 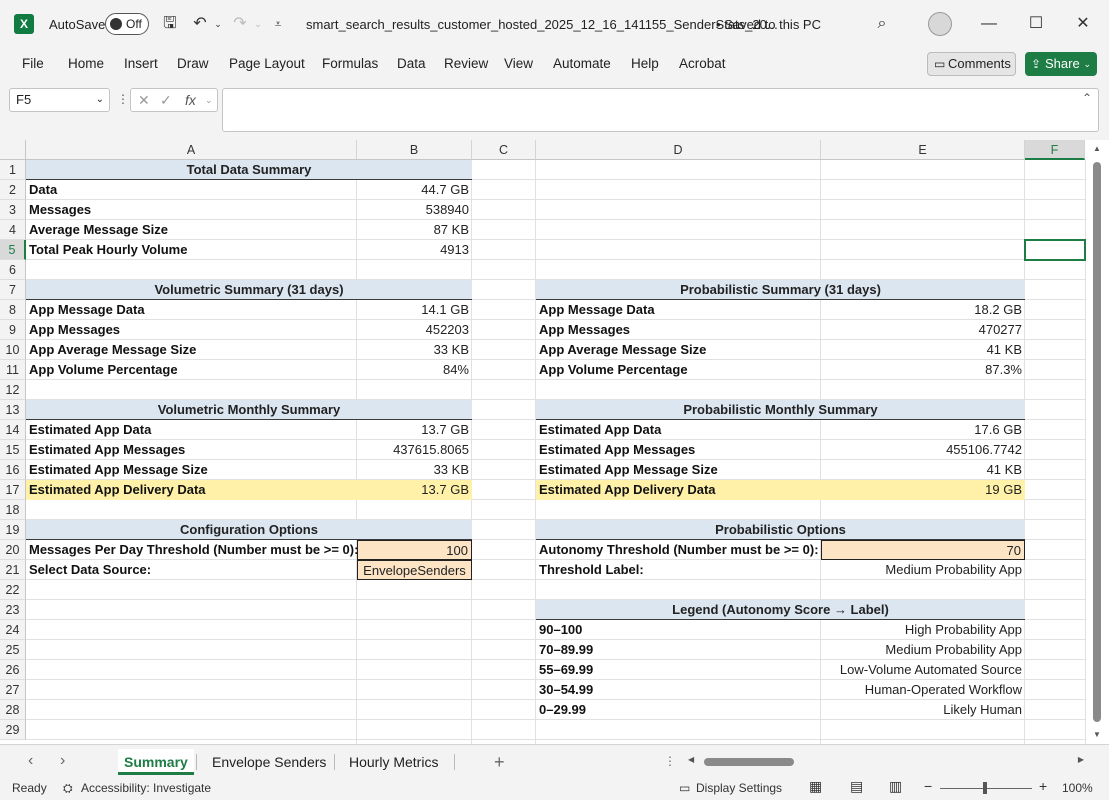 What do you see at coordinates (68, 788) in the screenshot?
I see `accessibility-icon: ⛭` at bounding box center [68, 788].